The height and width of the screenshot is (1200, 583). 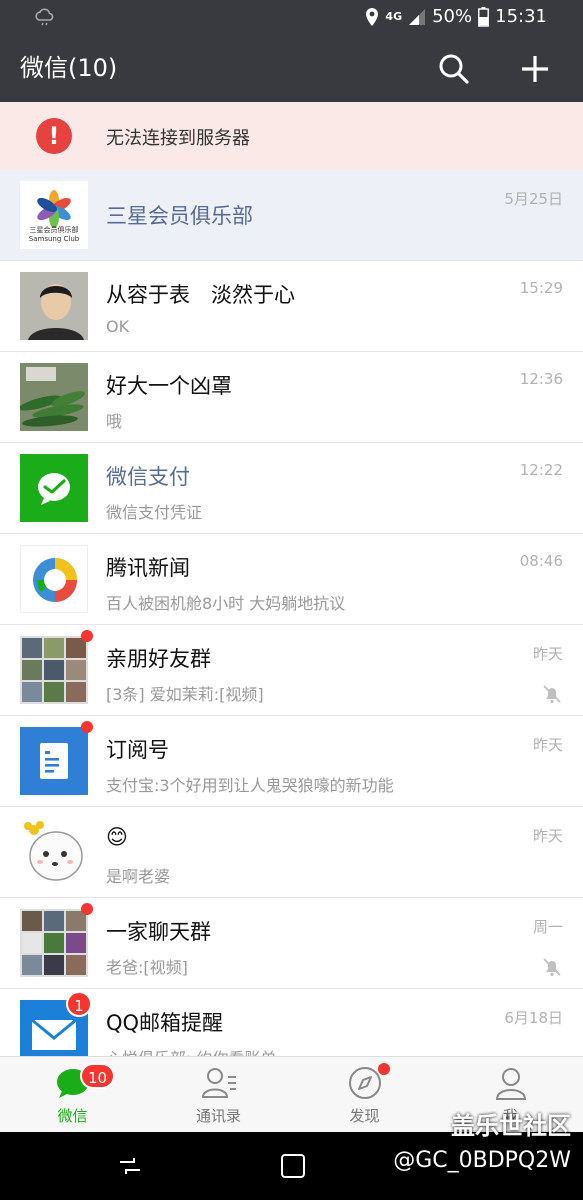 I want to click on signal-icon, so click(x=417, y=16).